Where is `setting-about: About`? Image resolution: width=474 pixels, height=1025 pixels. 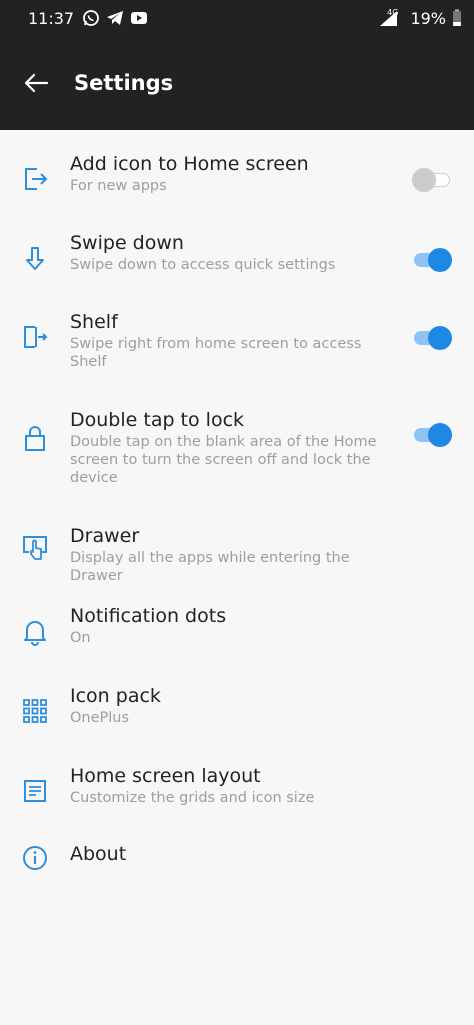 setting-about: About is located at coordinates (237, 873).